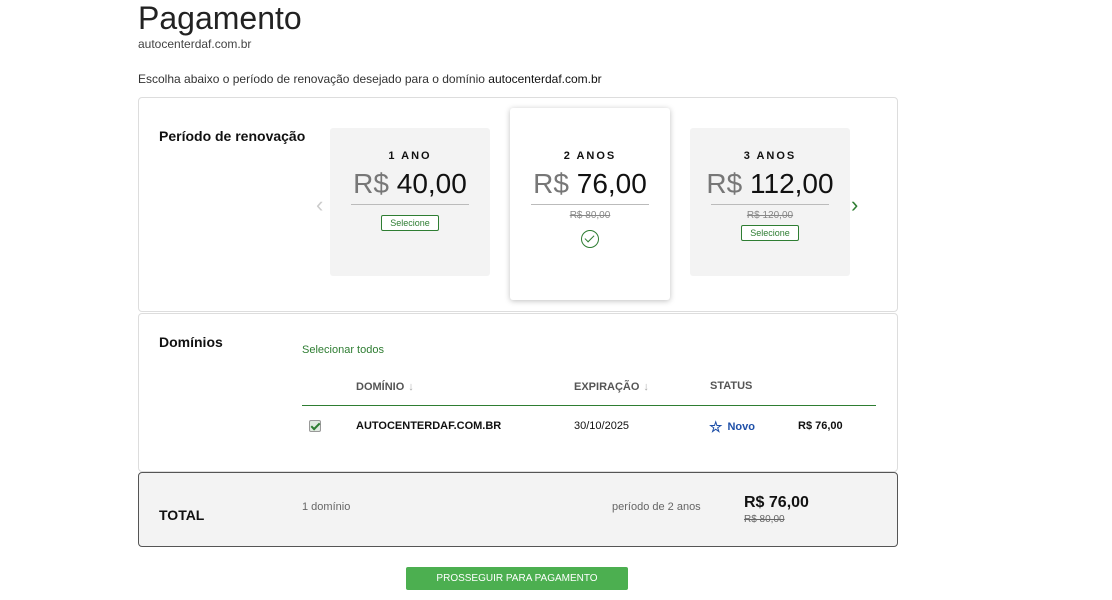  What do you see at coordinates (776, 502) in the screenshot?
I see `total-price: R$ 76,00` at bounding box center [776, 502].